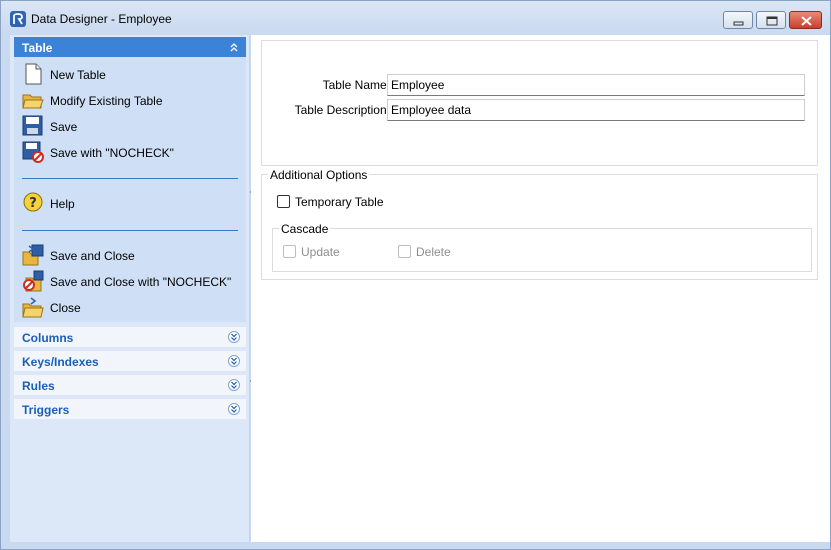 This screenshot has width=831, height=550. Describe the element at coordinates (132, 74) in the screenshot. I see `task-new-table: New Table` at that location.